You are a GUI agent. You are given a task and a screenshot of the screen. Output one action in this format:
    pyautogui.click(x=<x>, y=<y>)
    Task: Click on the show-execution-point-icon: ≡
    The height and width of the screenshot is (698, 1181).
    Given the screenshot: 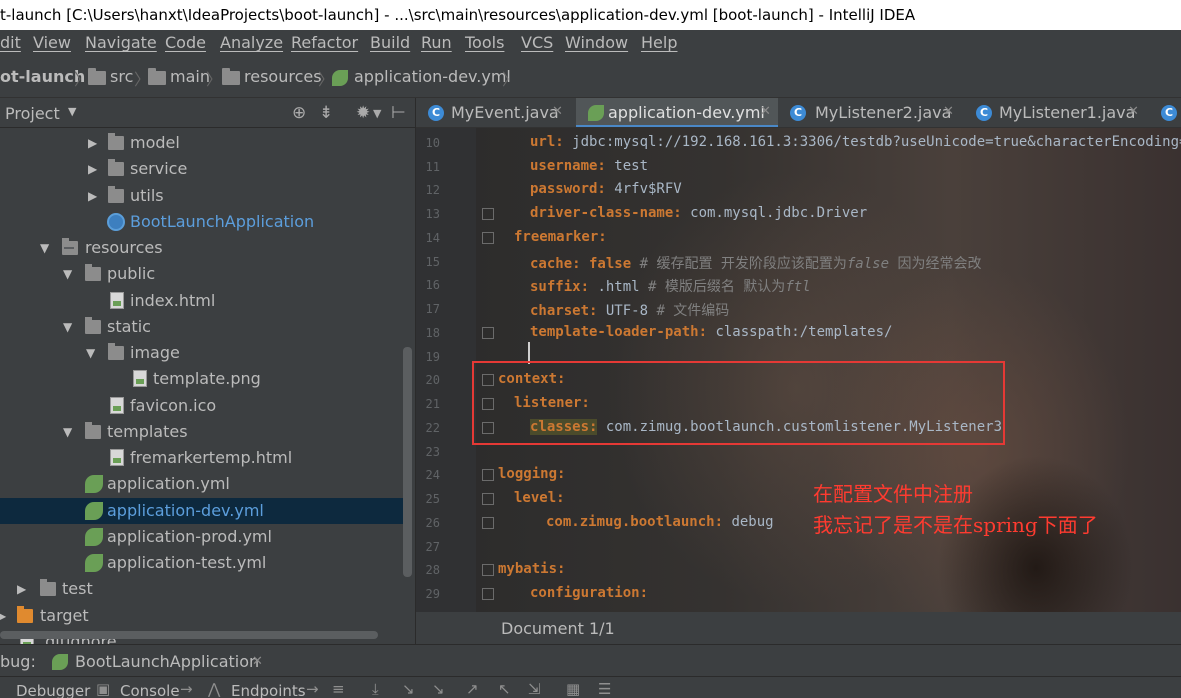 What is the action you would take?
    pyautogui.click(x=338, y=689)
    